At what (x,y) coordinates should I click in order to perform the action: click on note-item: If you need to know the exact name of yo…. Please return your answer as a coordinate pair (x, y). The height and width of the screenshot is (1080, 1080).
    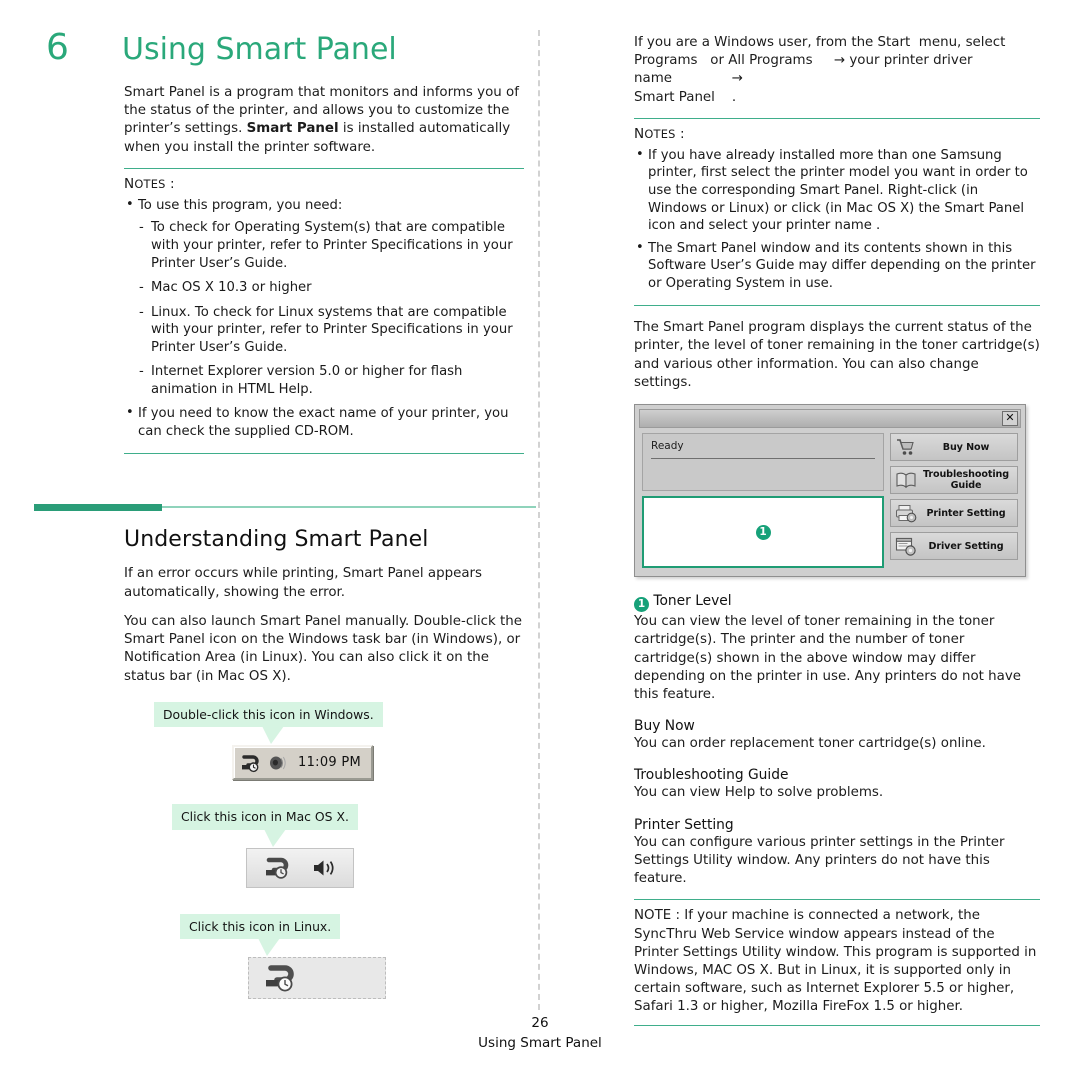
    Looking at the image, I should click on (324, 422).